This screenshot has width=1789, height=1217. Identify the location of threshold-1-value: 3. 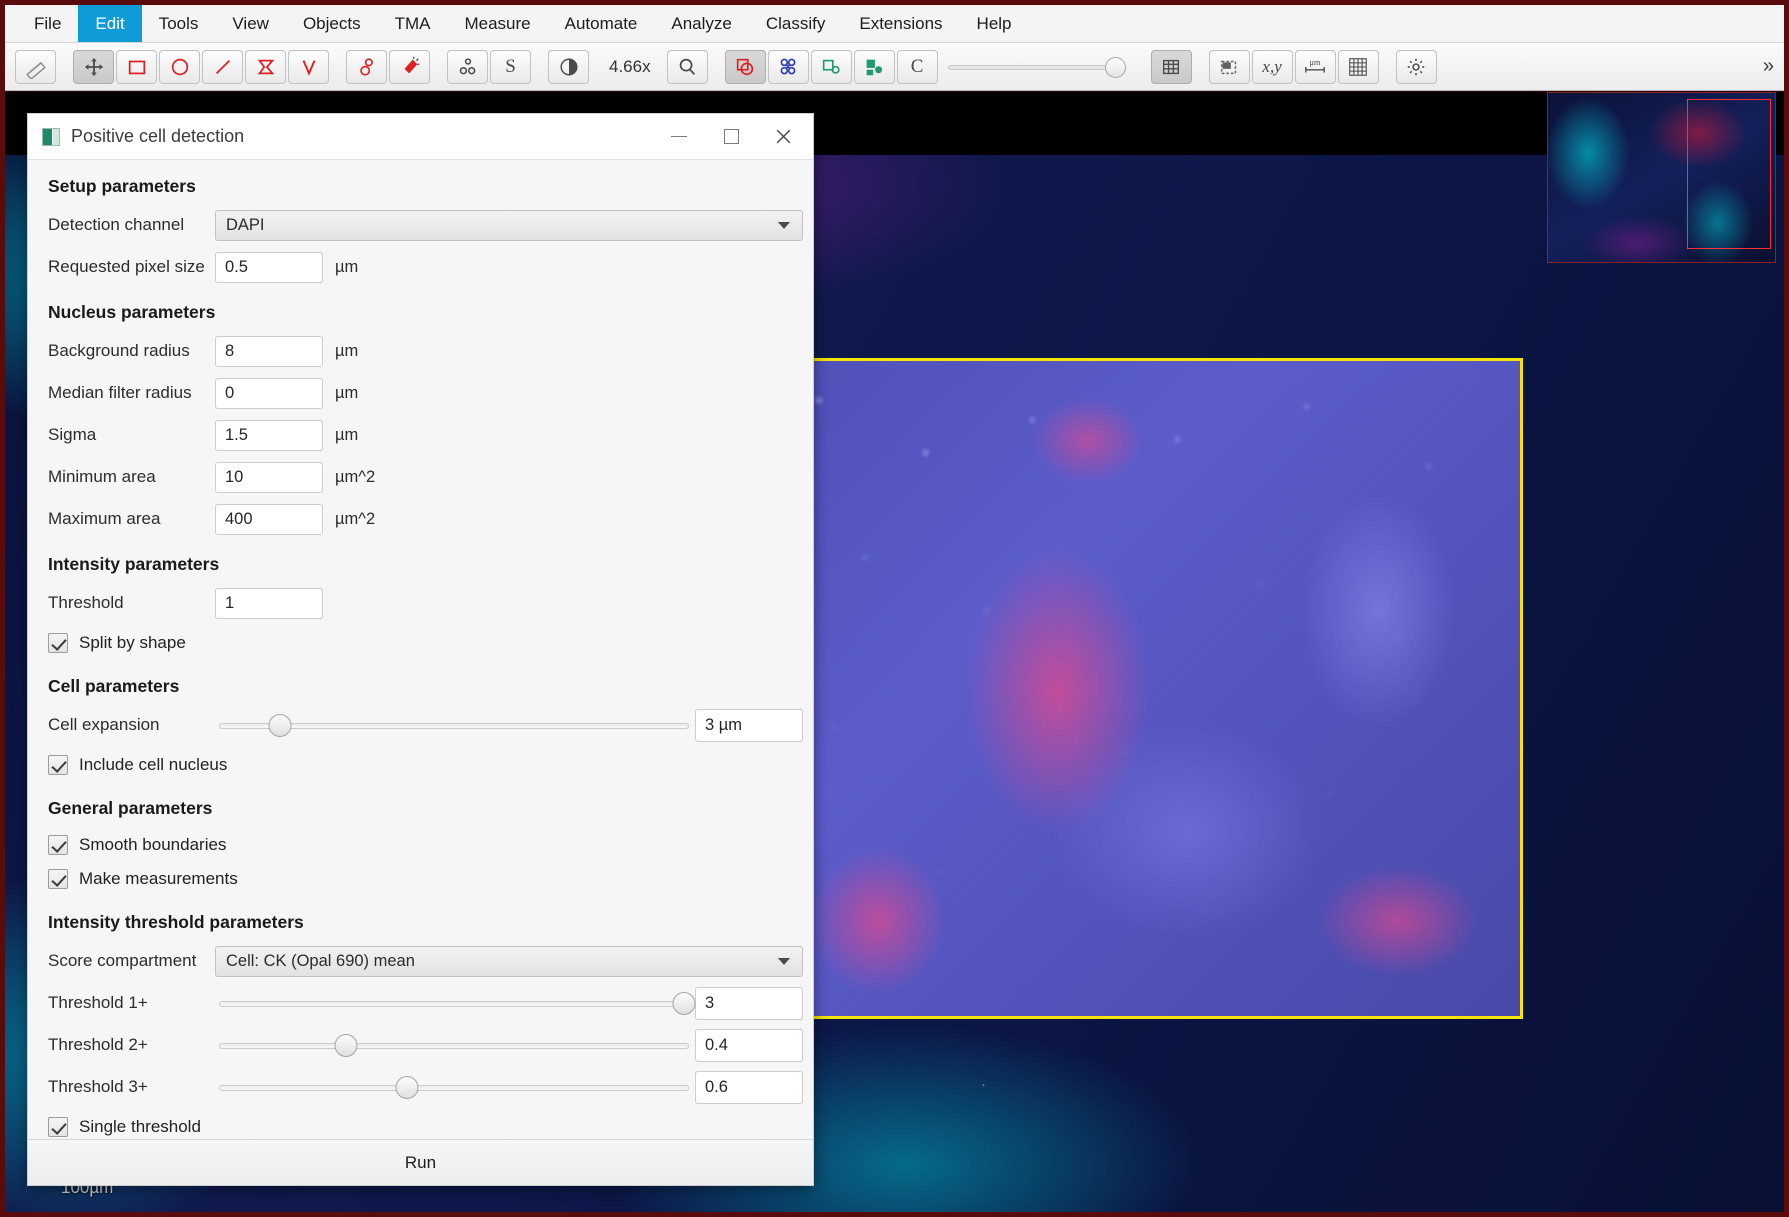
(749, 1003).